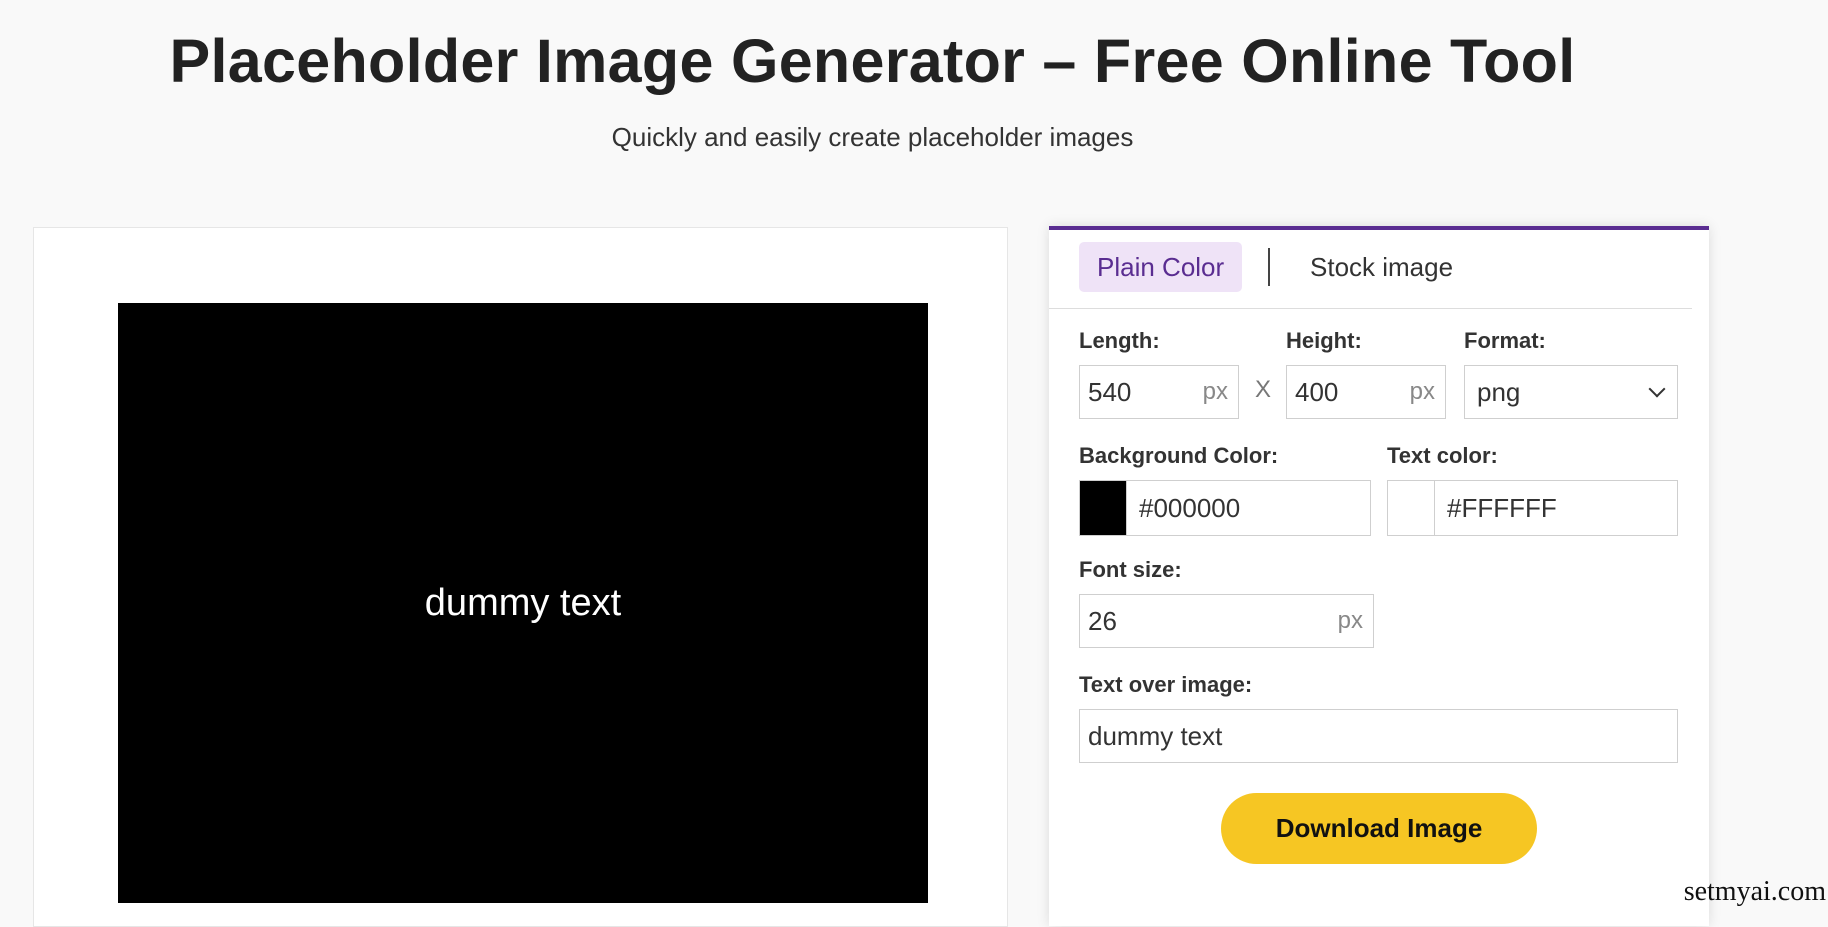 Image resolution: width=1828 pixels, height=927 pixels. I want to click on background-color-field, so click(1225, 508).